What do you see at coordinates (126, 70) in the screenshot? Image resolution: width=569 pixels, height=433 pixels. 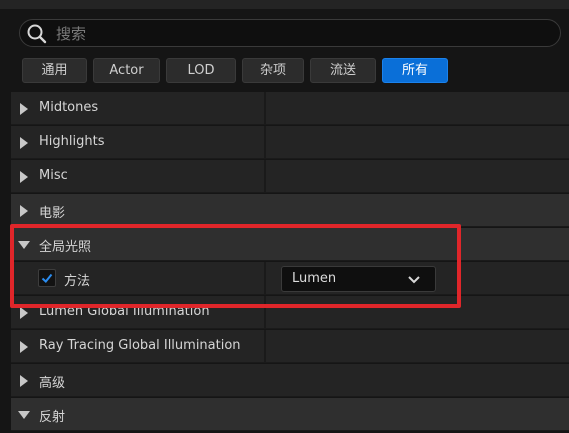 I see `filter-actor: Actor` at bounding box center [126, 70].